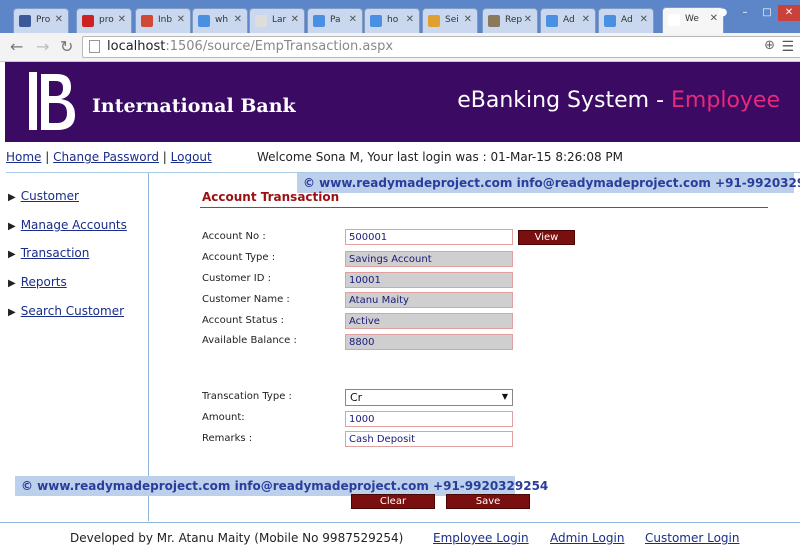 This screenshot has width=800, height=553. Describe the element at coordinates (194, 106) in the screenshot. I see `bank-name: International Bank` at that location.